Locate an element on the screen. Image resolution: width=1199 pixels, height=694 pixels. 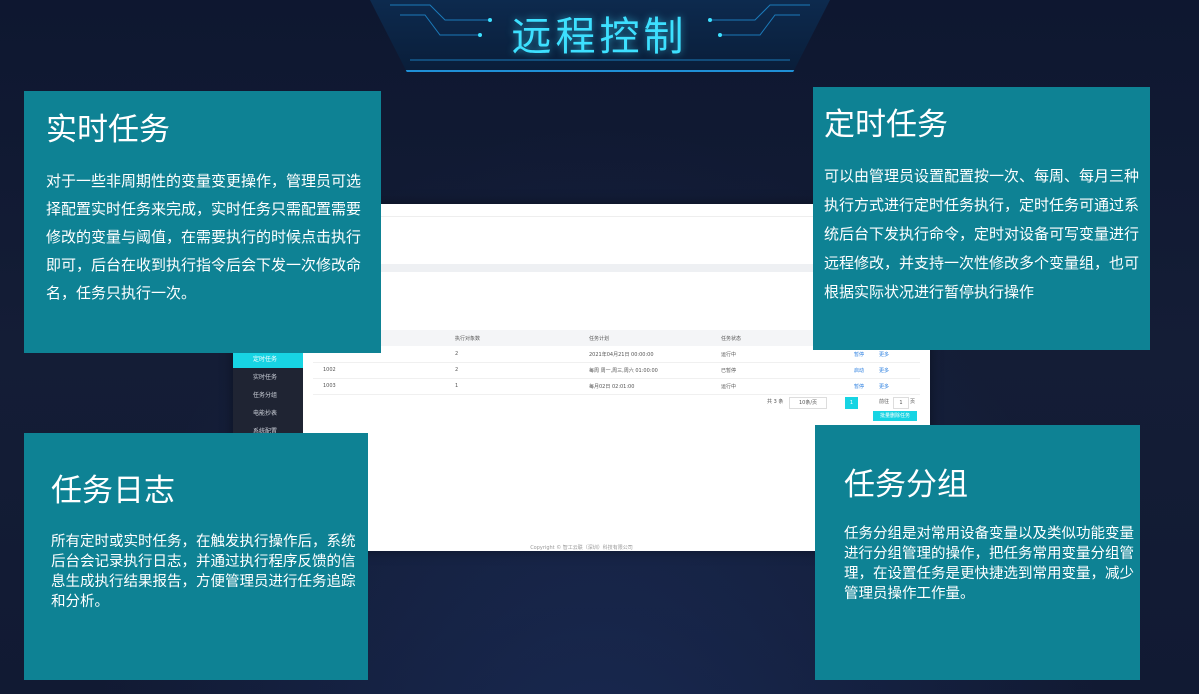
table-row: 1003 1 每月02日 02:01:00 运行中 暂停 更多 is located at coordinates (616, 386).